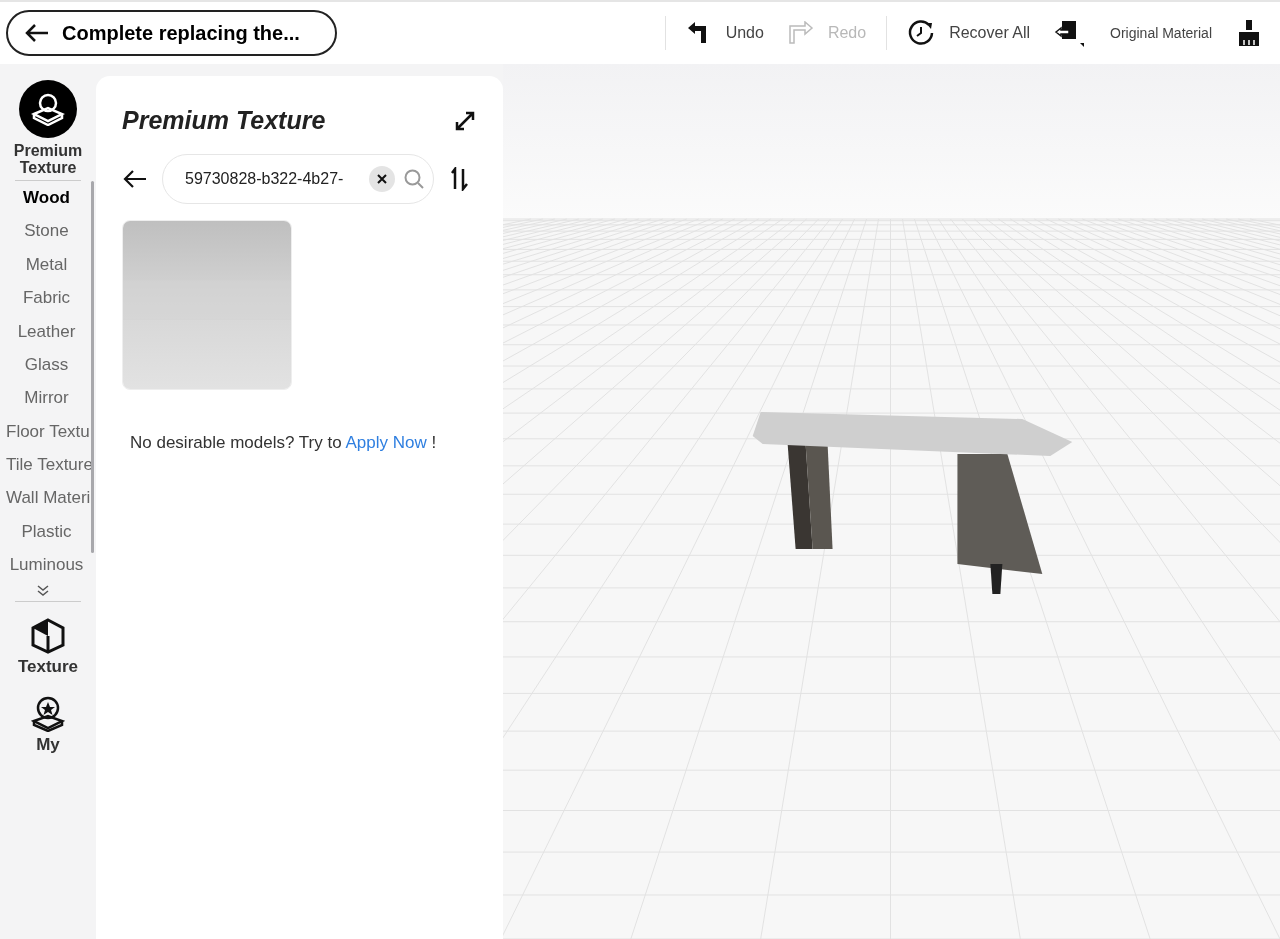 This screenshot has width=1280, height=939. I want to click on sort-icon, so click(459, 178).